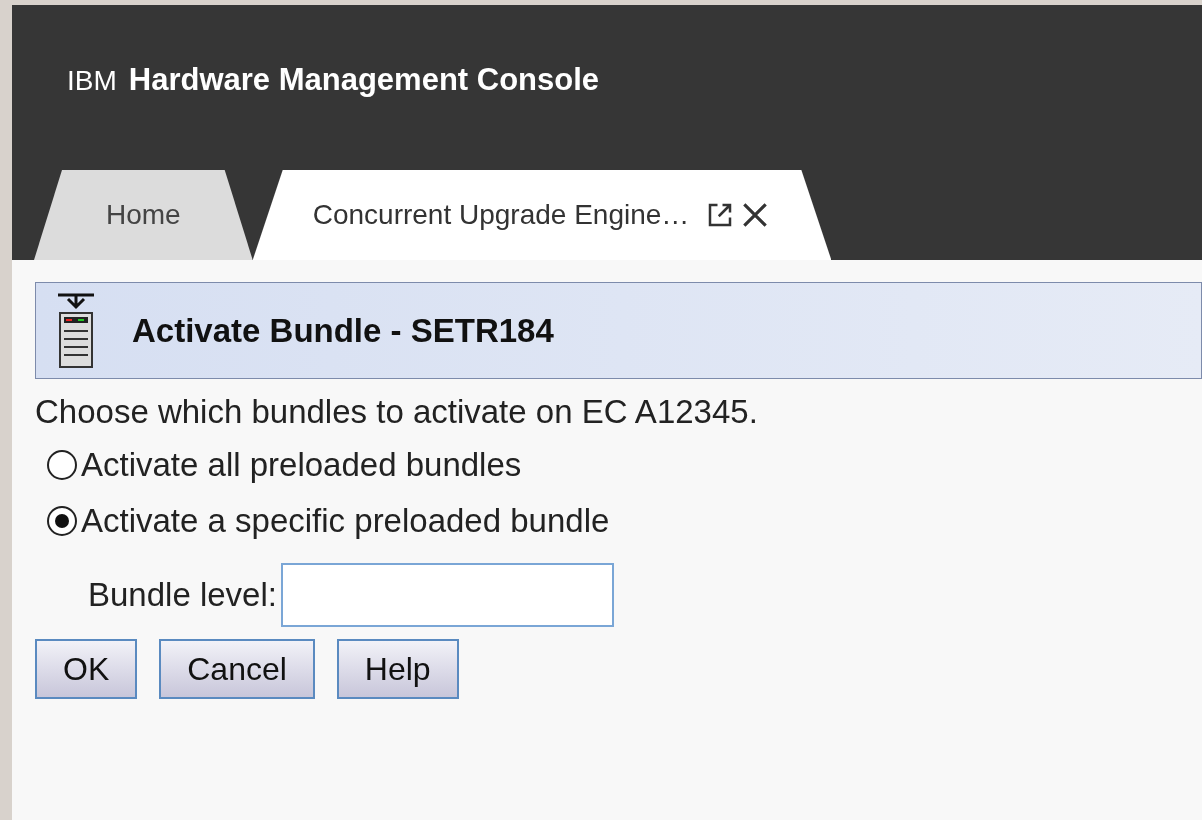  Describe the element at coordinates (364, 80) in the screenshot. I see `product-title: Hardware Management Console` at that location.